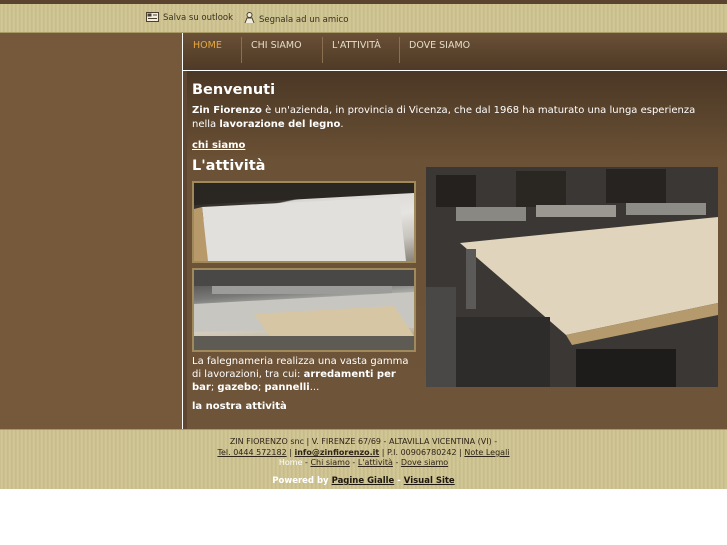 The height and width of the screenshot is (545, 727). I want to click on nav-chi-siamo: CHI SIAMO, so click(276, 51).